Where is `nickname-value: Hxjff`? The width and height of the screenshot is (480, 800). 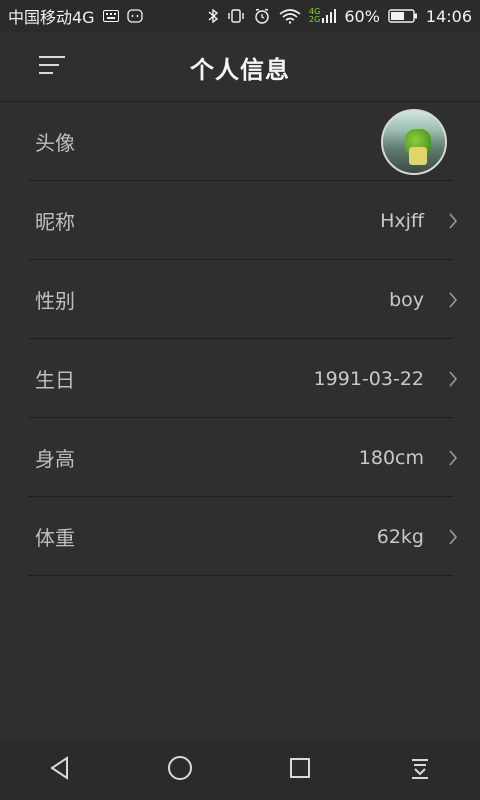
nickname-value: Hxjff is located at coordinates (402, 220).